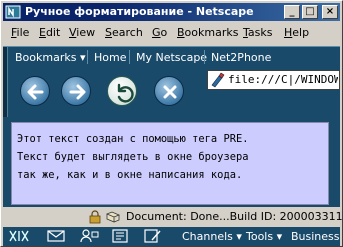 Image resolution: width=343 pixels, height=247 pixels. I want to click on menu-view: View, so click(82, 32).